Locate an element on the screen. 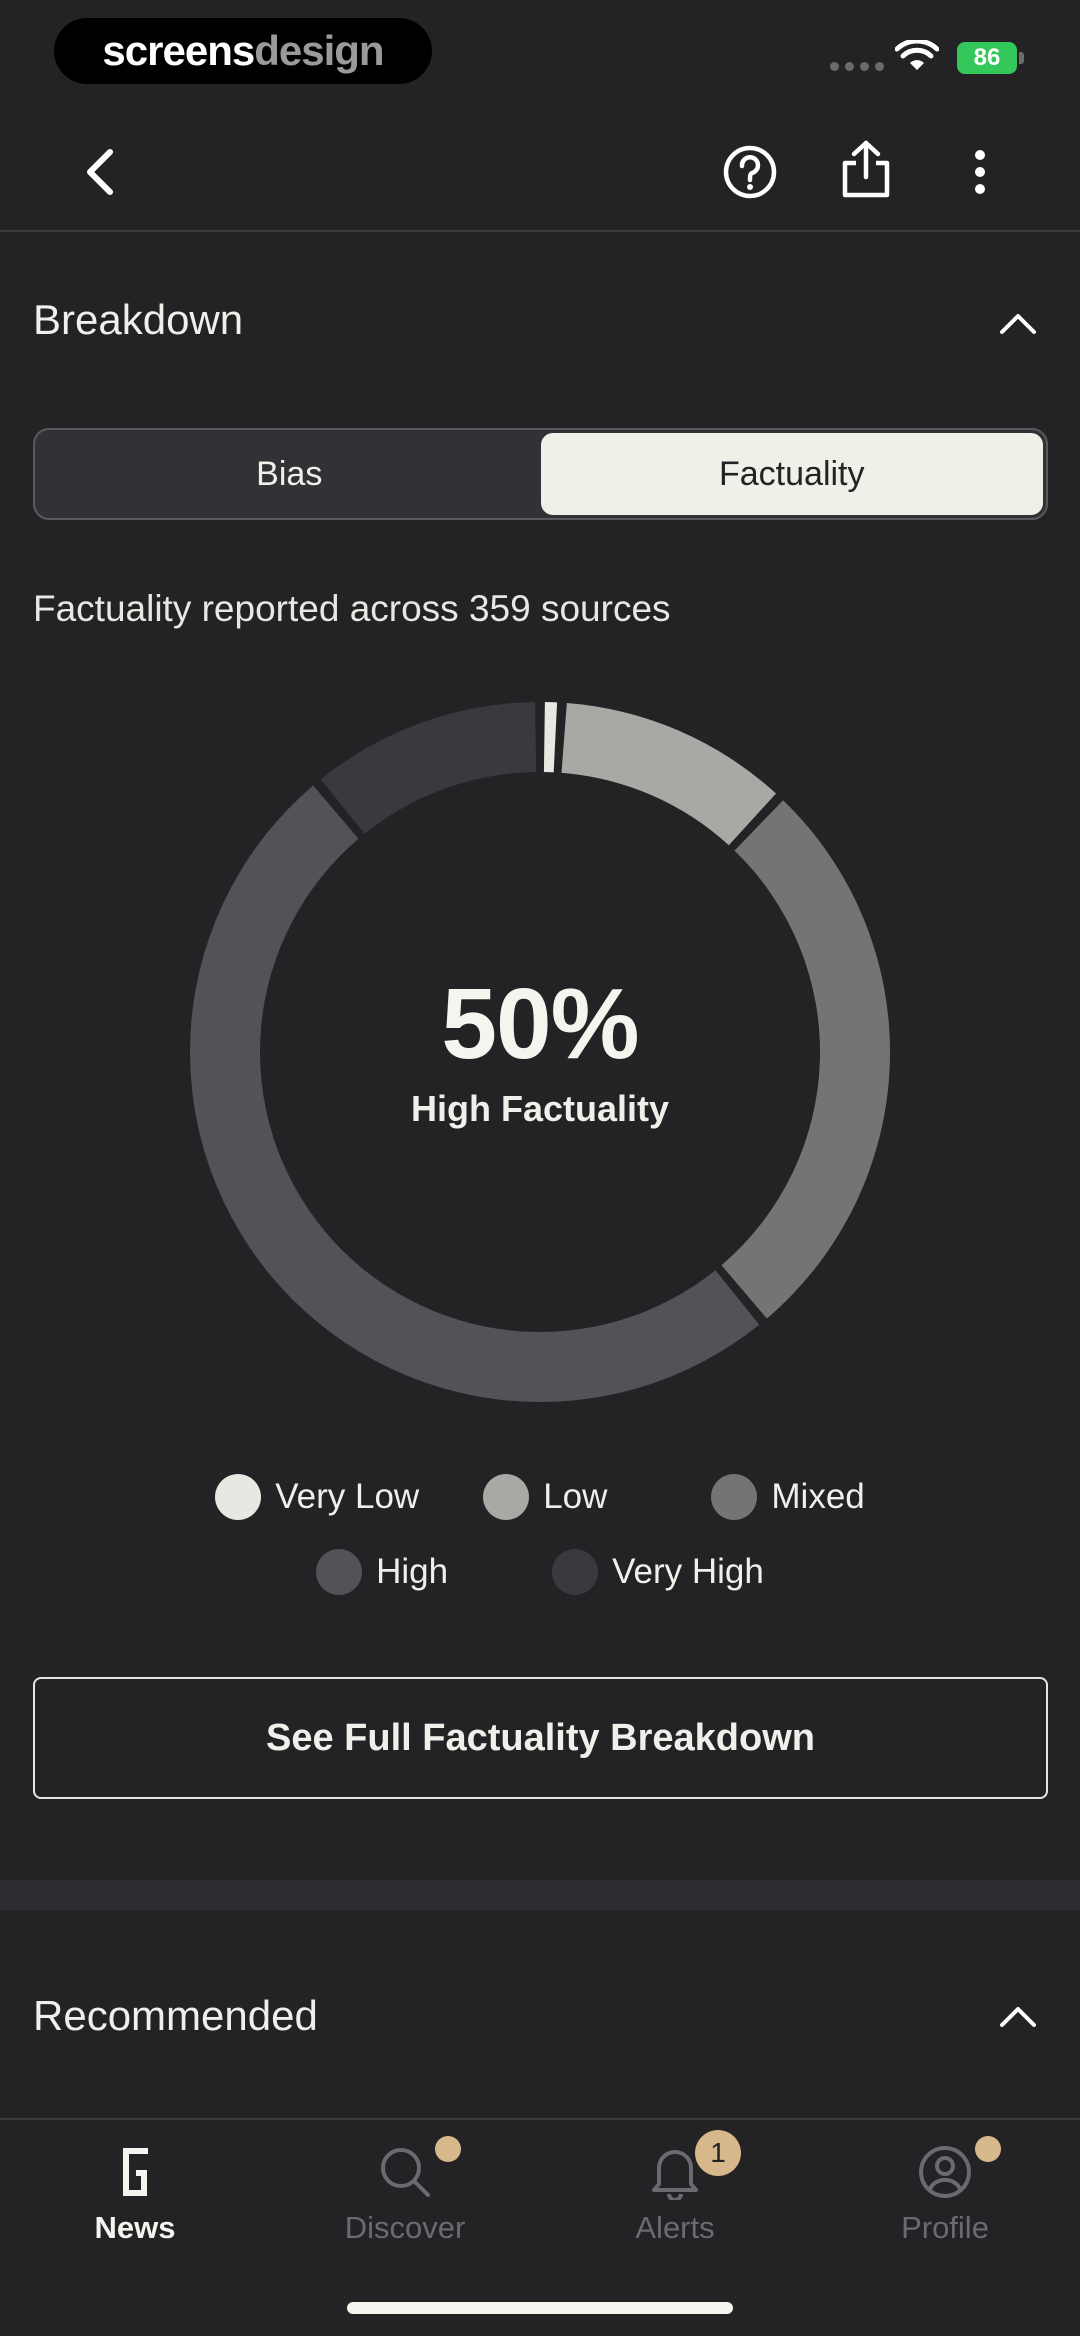 This screenshot has width=1080, height=2336. more-vertical-icon is located at coordinates (980, 172).